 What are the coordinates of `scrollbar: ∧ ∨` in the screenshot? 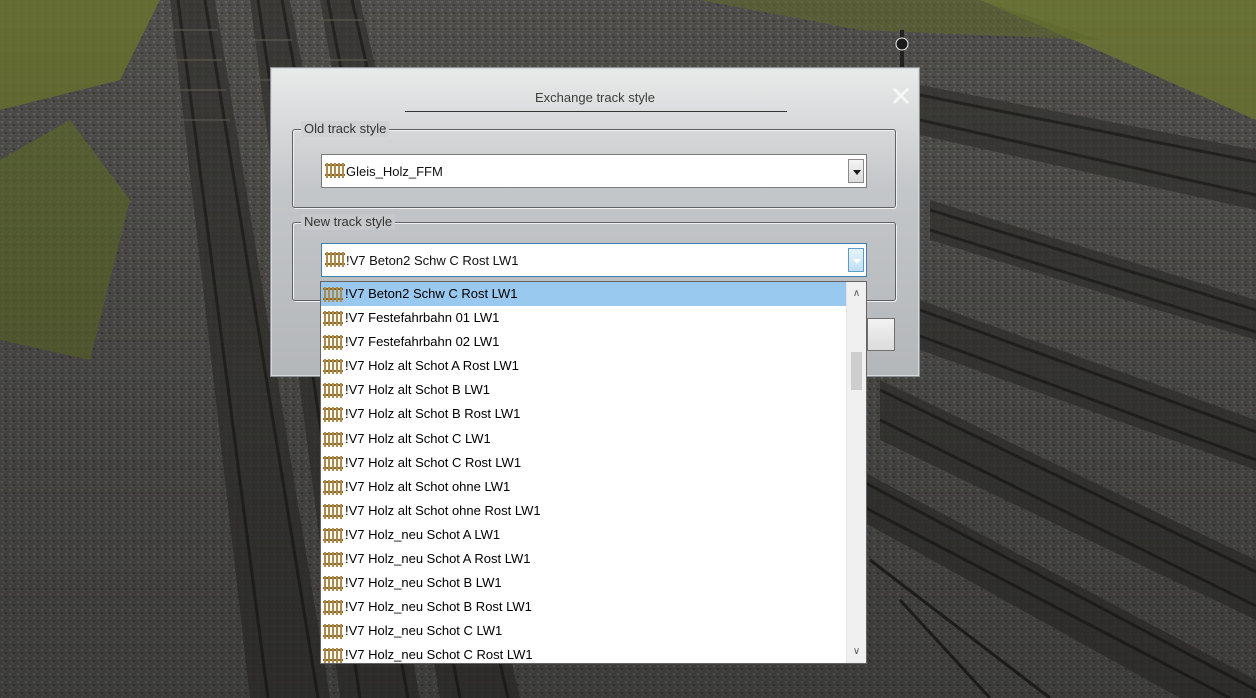 It's located at (856, 472).